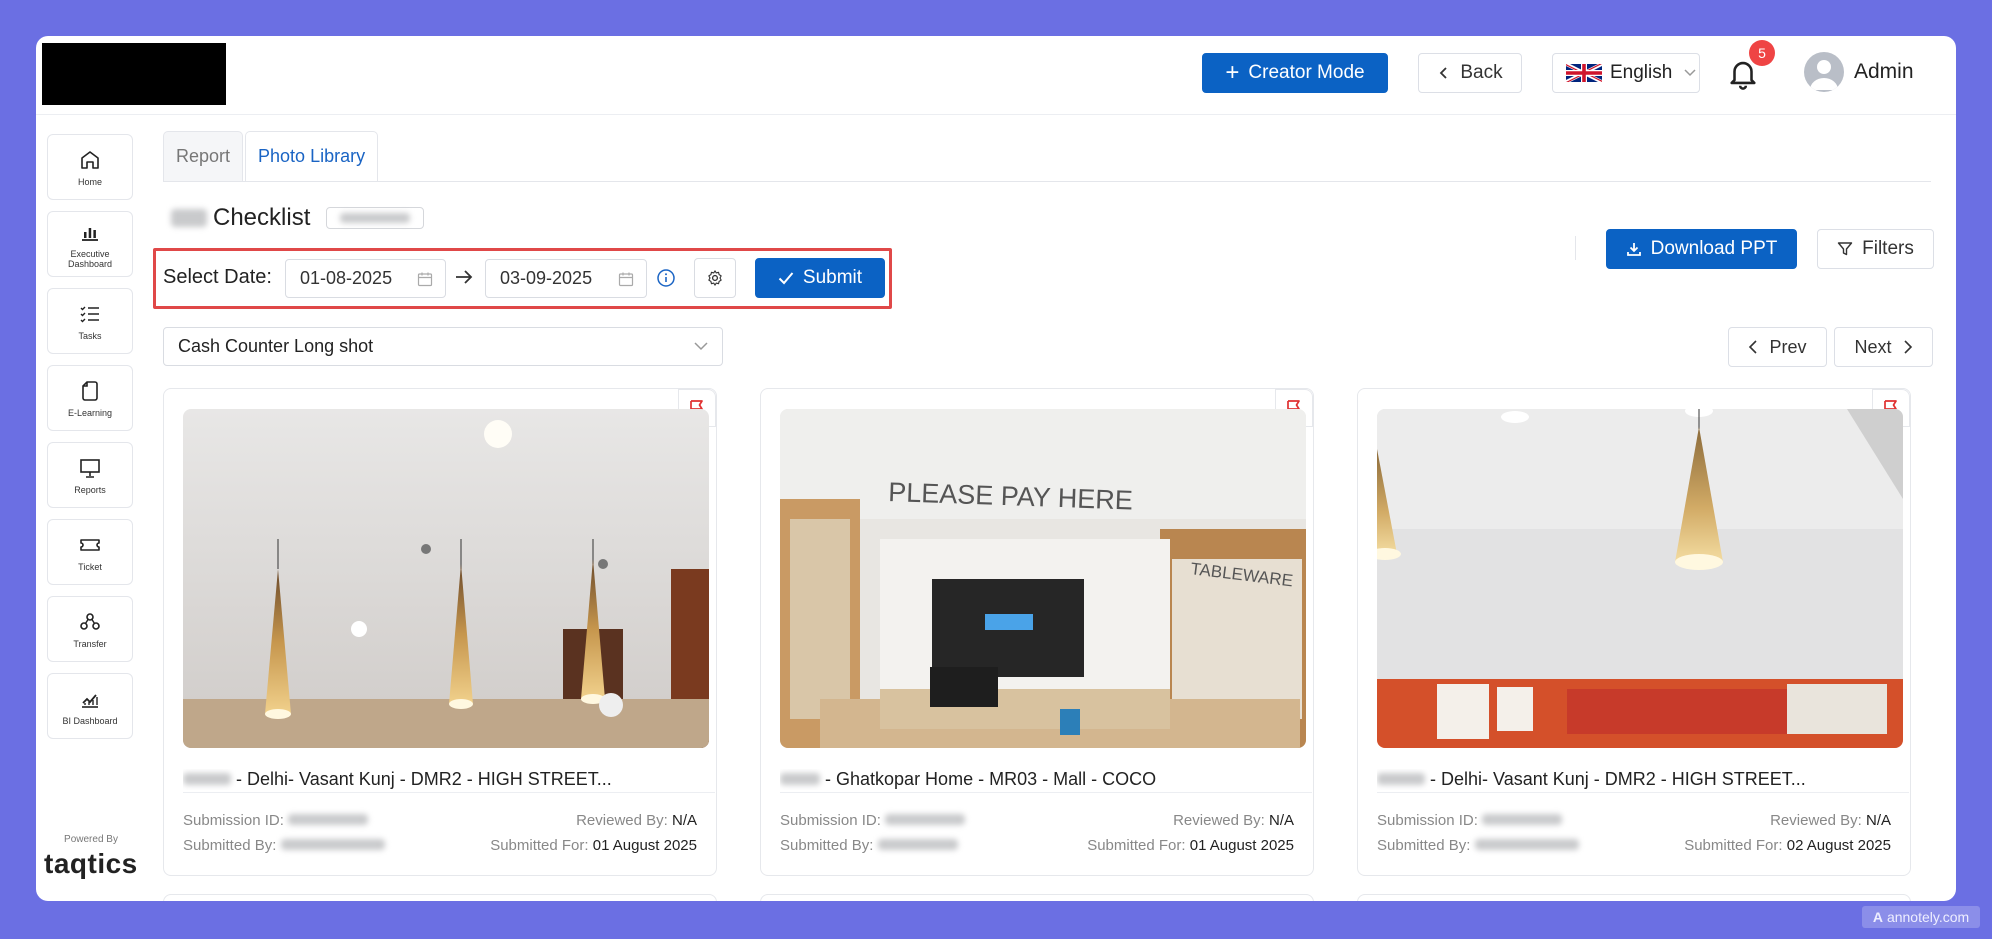 This screenshot has width=1992, height=939. I want to click on check-icon, so click(786, 278).